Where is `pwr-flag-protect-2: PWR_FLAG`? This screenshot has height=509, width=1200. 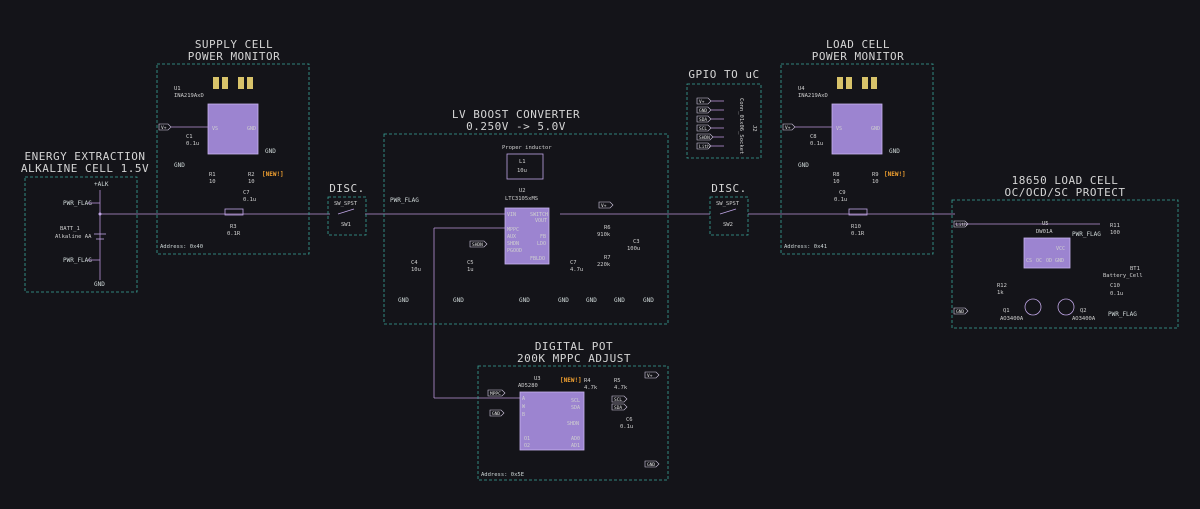 pwr-flag-protect-2: PWR_FLAG is located at coordinates (1122, 314).